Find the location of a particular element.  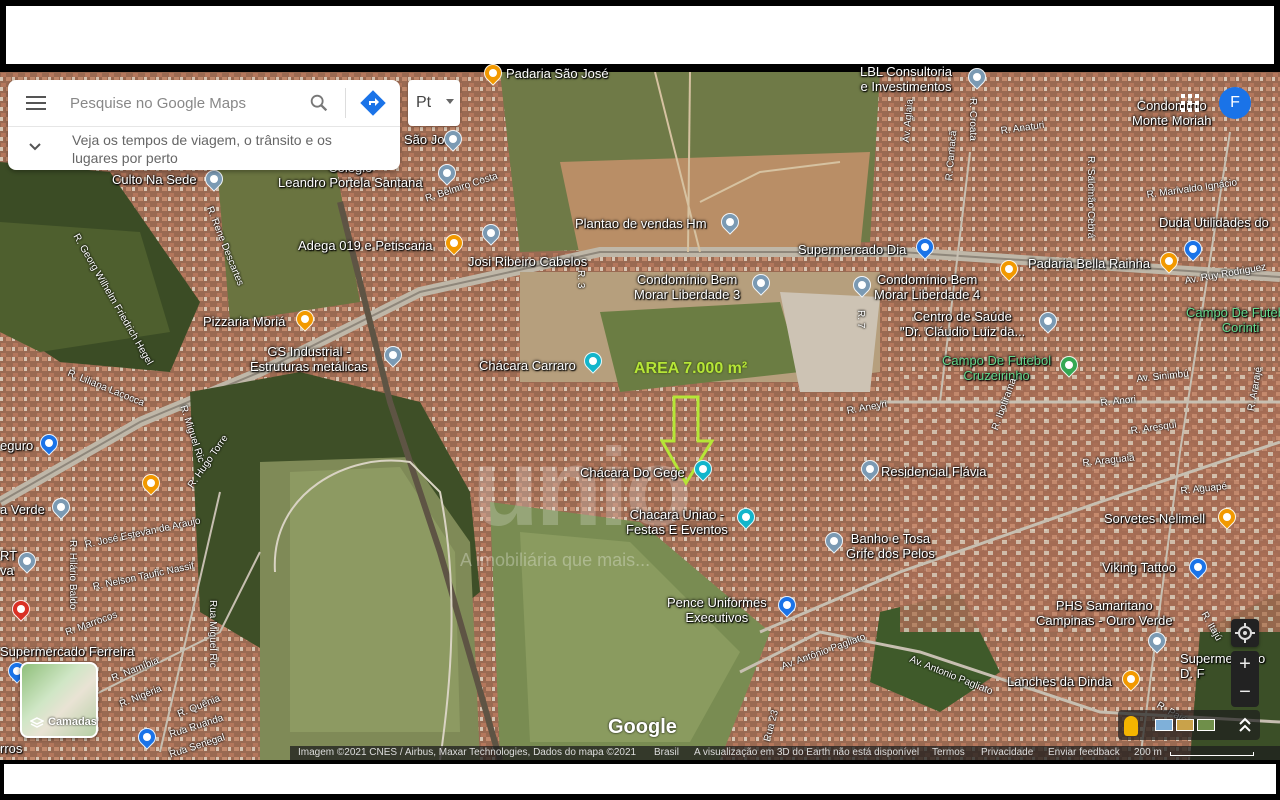

account-avatar: F is located at coordinates (1235, 103).